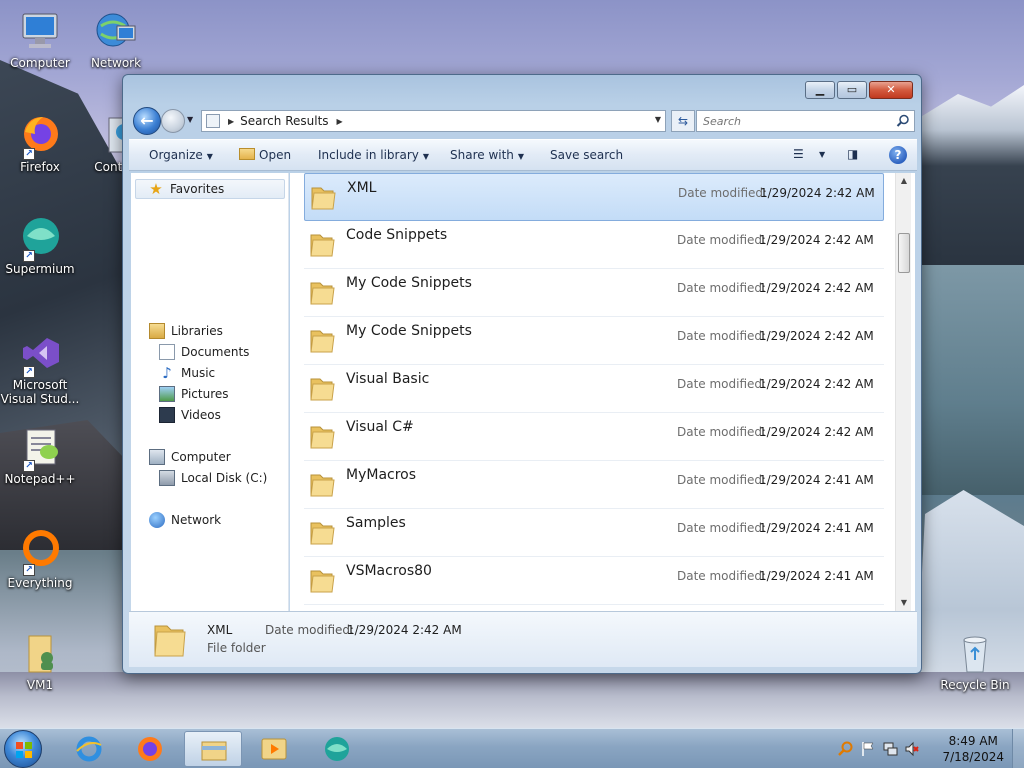 Image resolution: width=1024 pixels, height=768 pixels. I want to click on desktop-icon-vm1: VM1, so click(40, 661).